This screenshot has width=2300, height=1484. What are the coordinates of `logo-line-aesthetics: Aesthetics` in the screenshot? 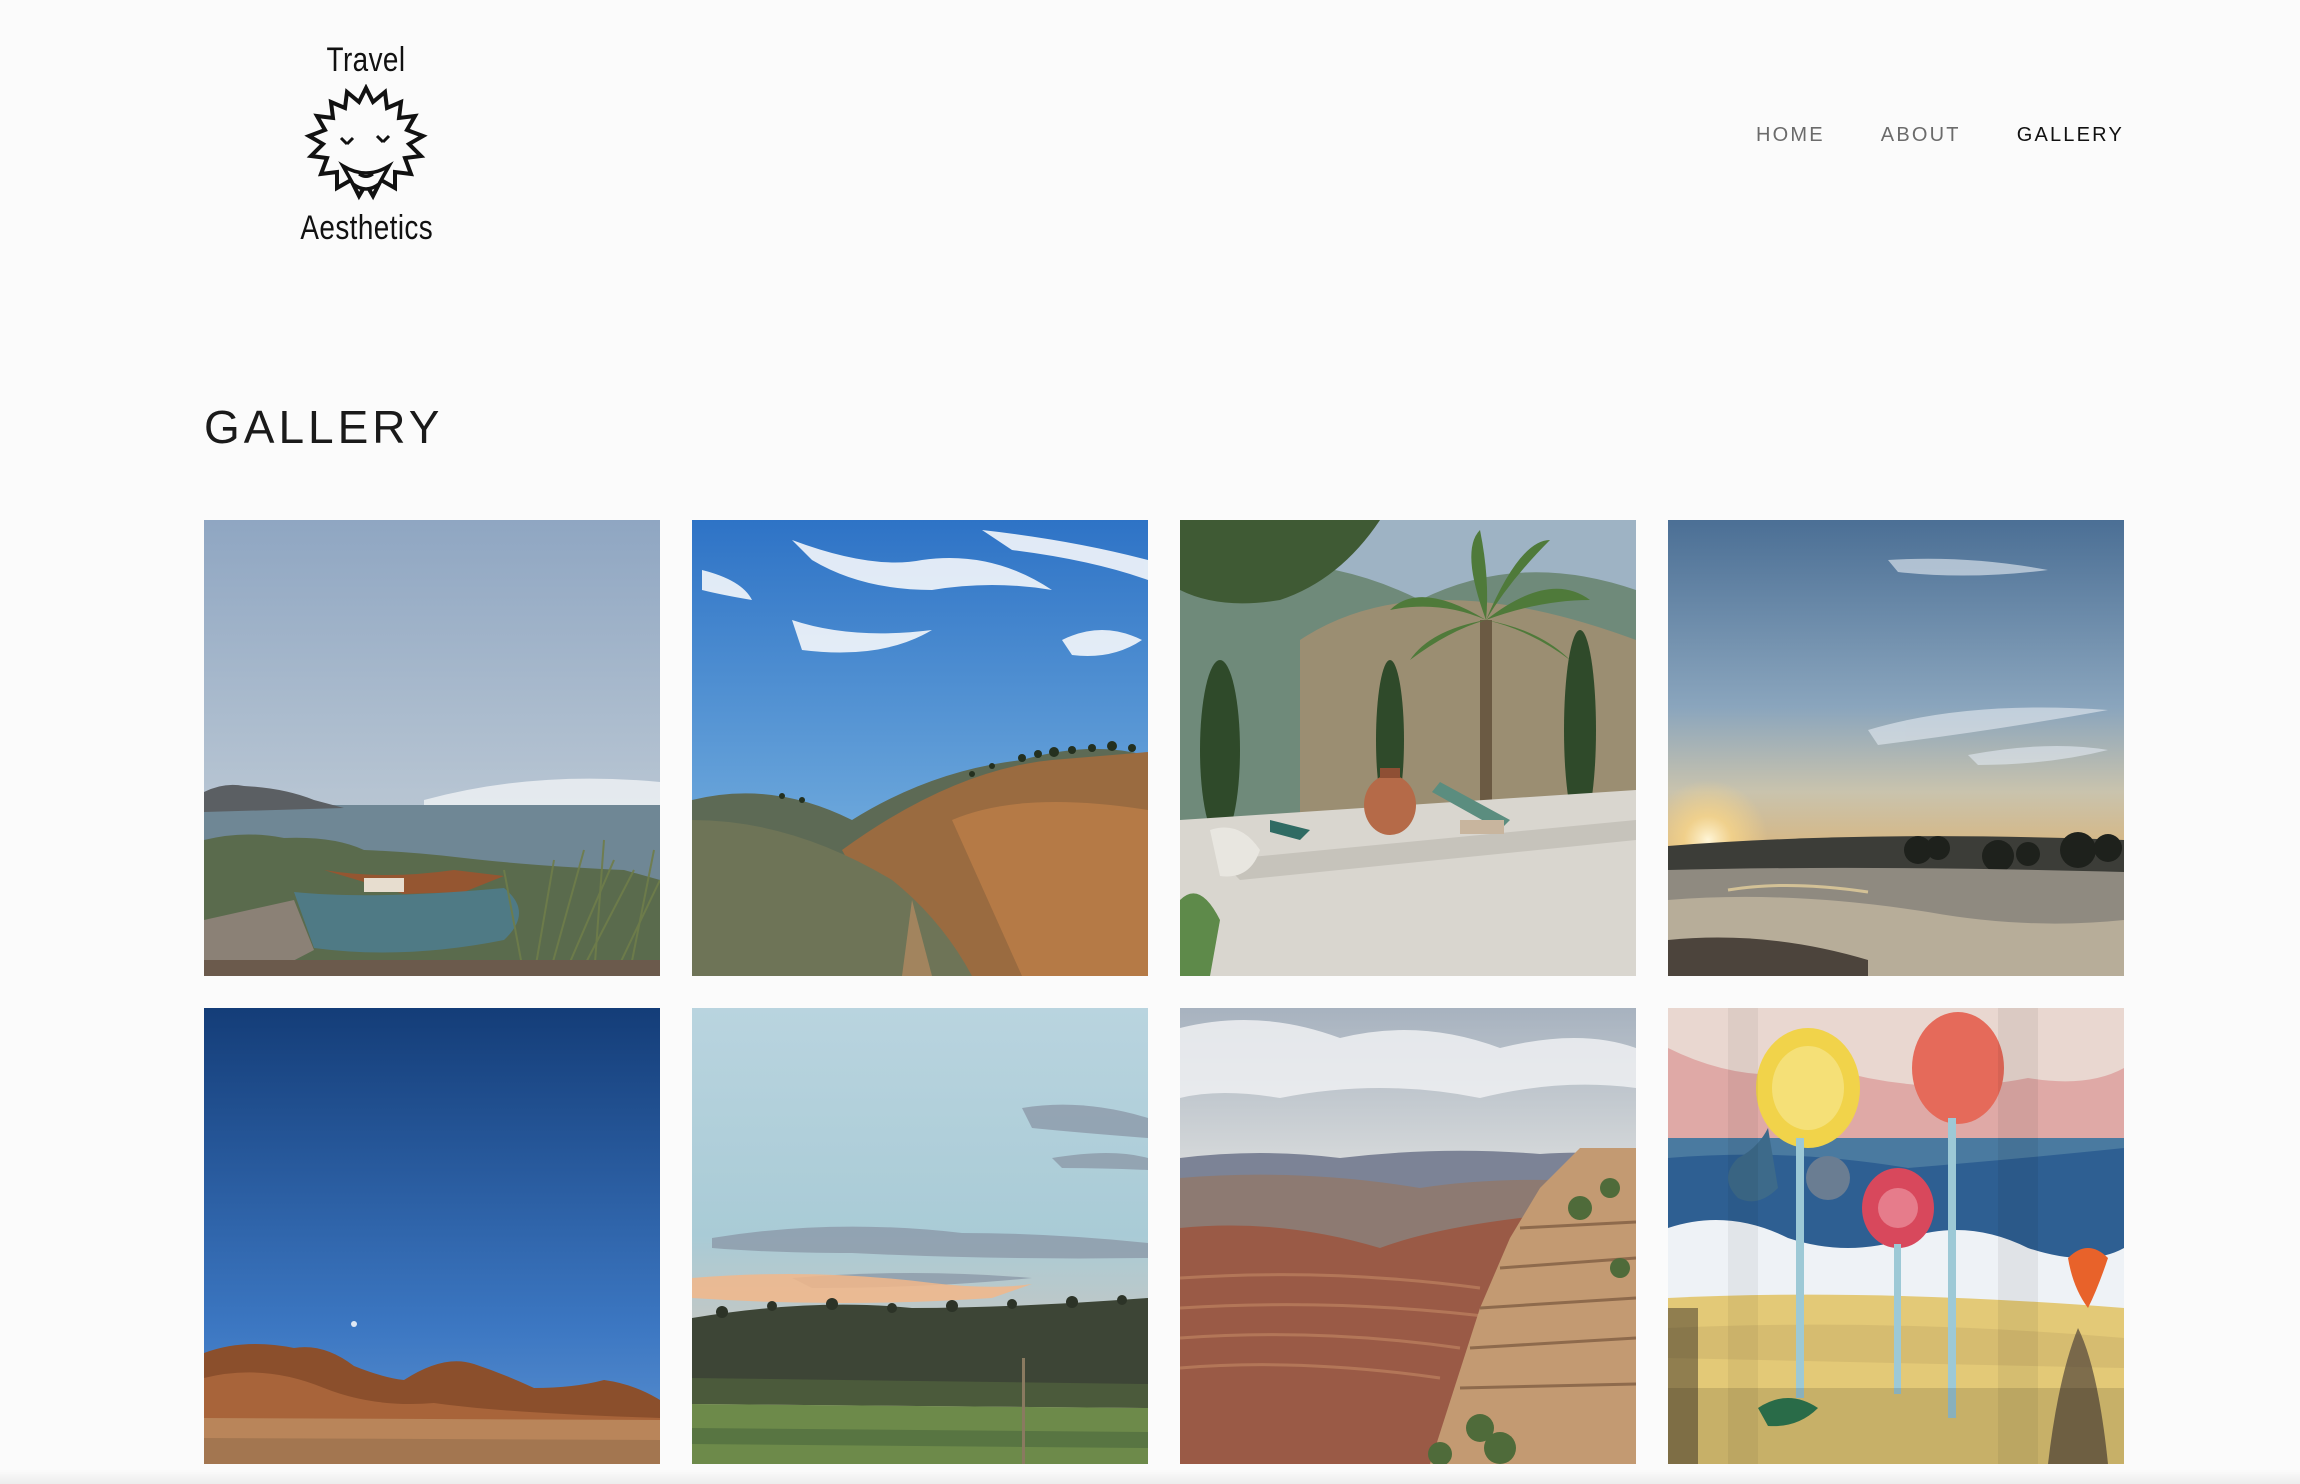 It's located at (367, 228).